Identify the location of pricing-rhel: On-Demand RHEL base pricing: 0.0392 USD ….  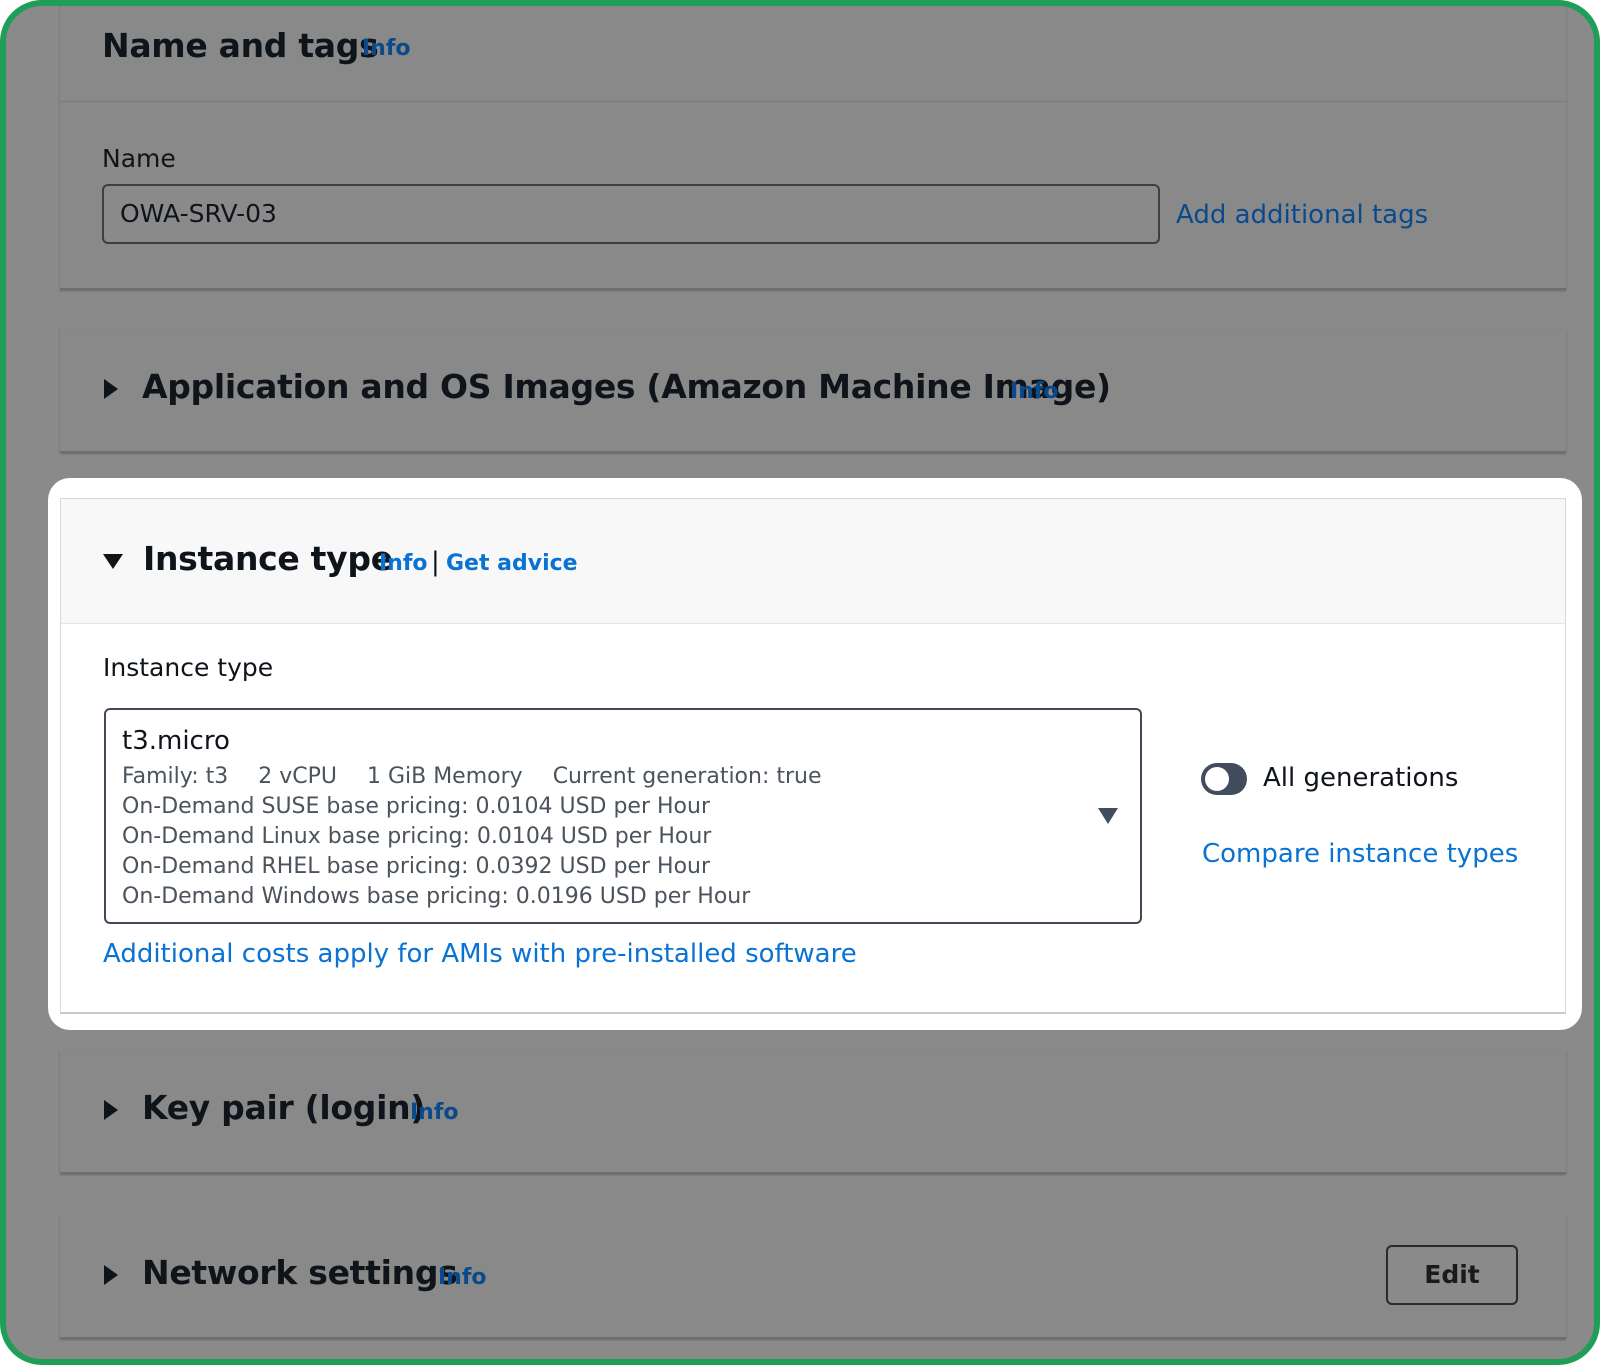
(416, 866).